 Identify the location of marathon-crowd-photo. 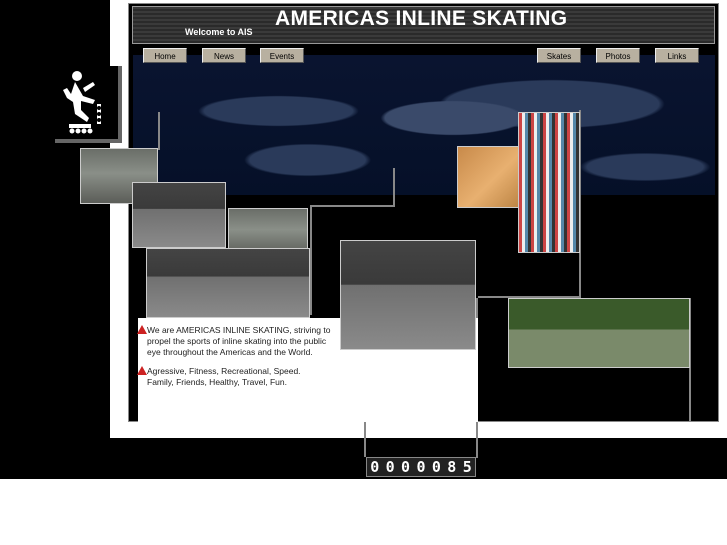
(549, 182).